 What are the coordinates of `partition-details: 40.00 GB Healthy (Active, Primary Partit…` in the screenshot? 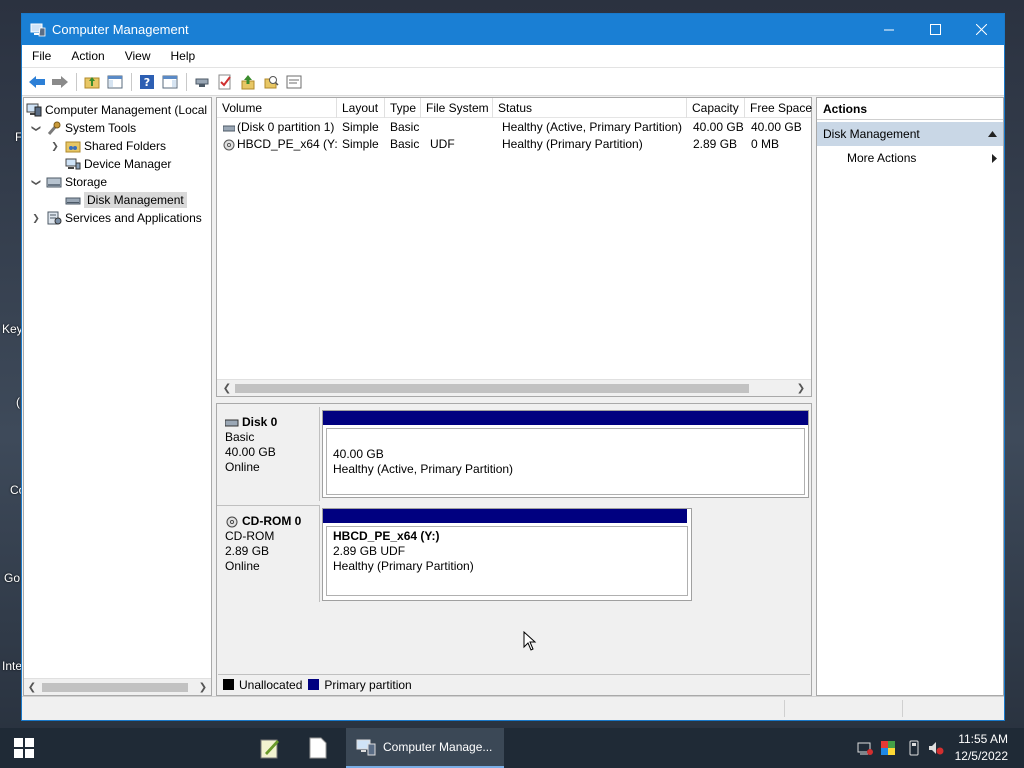 It's located at (565, 461).